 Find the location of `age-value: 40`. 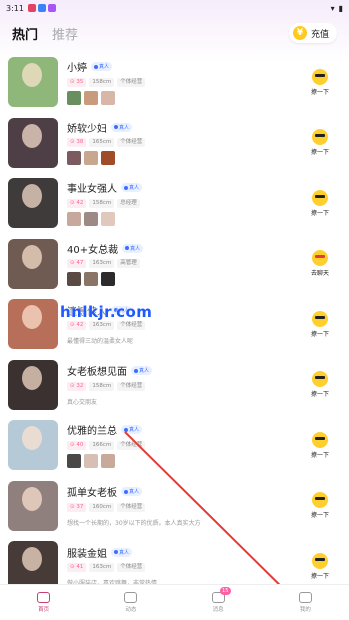

age-value: 40 is located at coordinates (80, 444).